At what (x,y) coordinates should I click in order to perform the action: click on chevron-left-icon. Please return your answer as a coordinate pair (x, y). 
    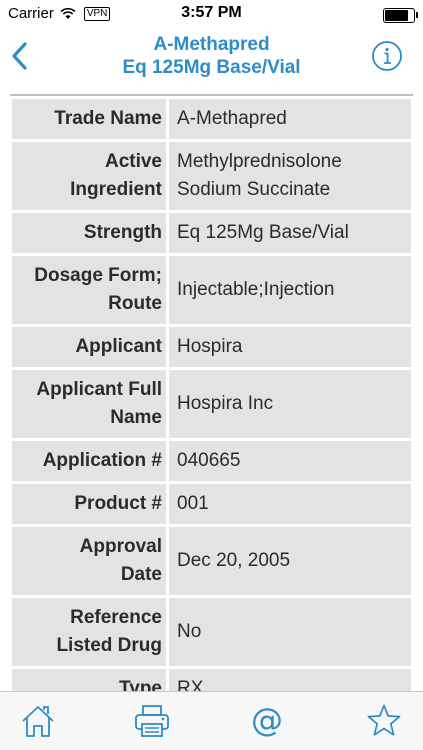
    Looking at the image, I should click on (19, 56).